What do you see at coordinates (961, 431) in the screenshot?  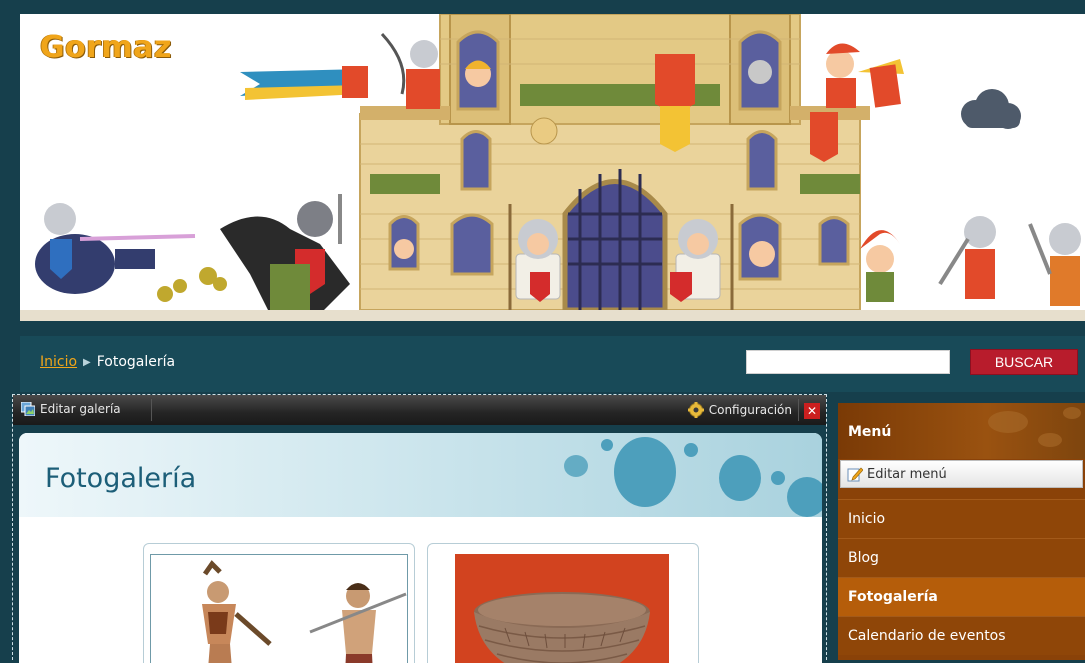 I see `menu-header: Menú` at bounding box center [961, 431].